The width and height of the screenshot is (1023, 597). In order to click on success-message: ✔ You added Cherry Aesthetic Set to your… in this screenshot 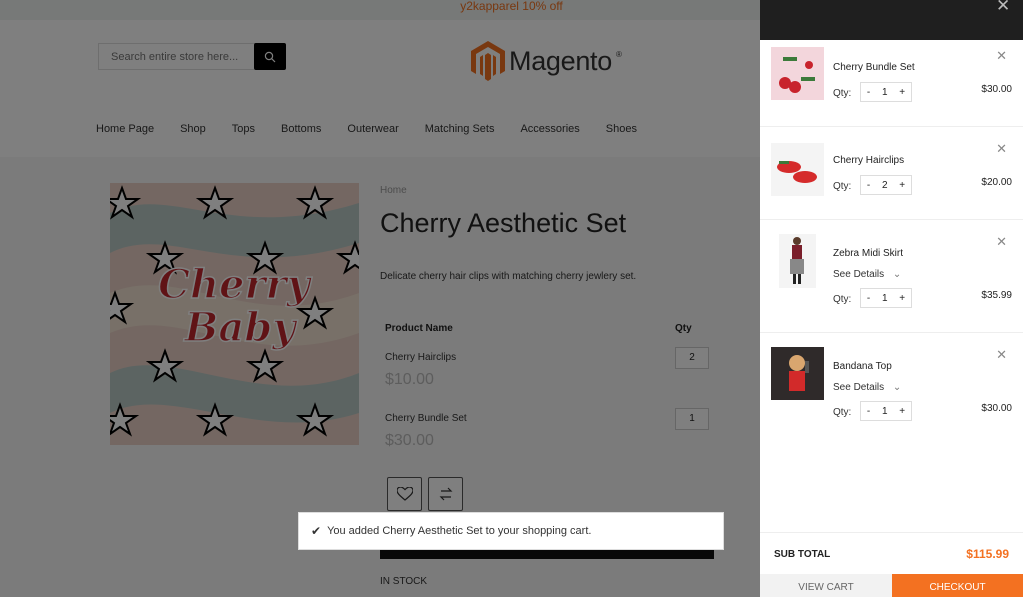, I will do `click(511, 531)`.